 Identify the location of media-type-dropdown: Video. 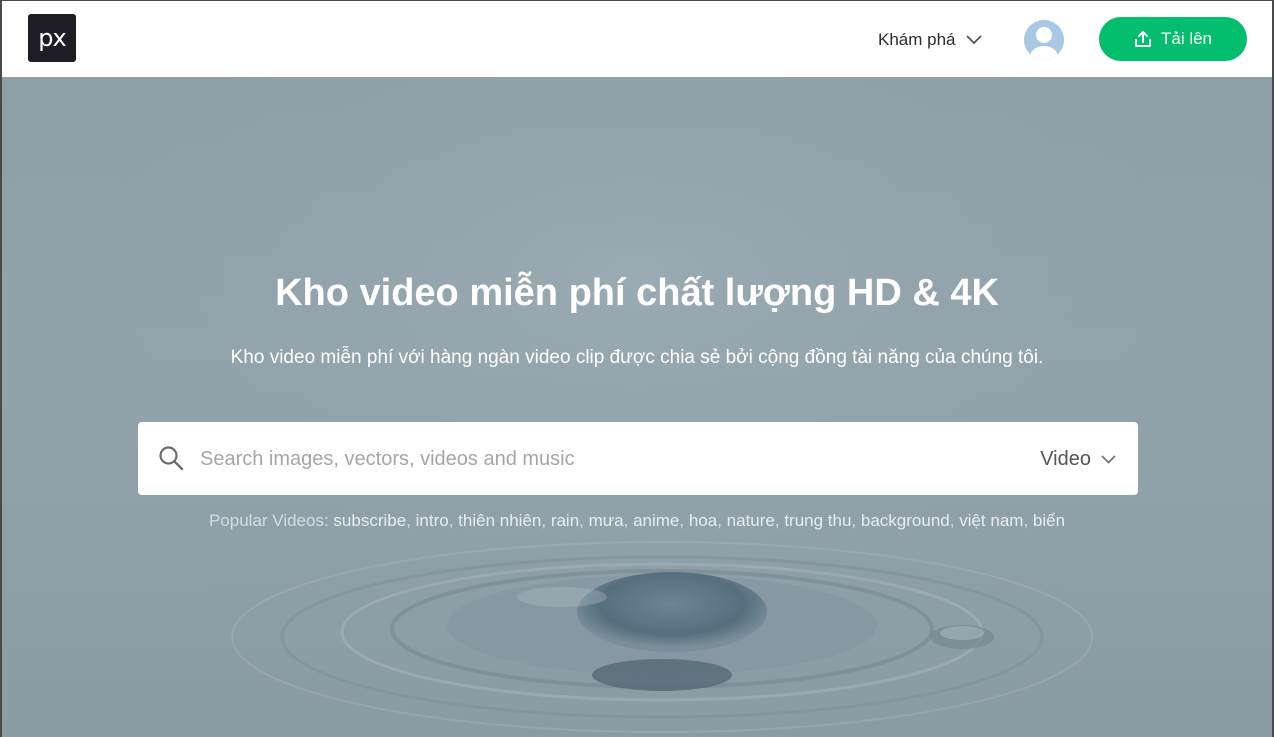
(1078, 459).